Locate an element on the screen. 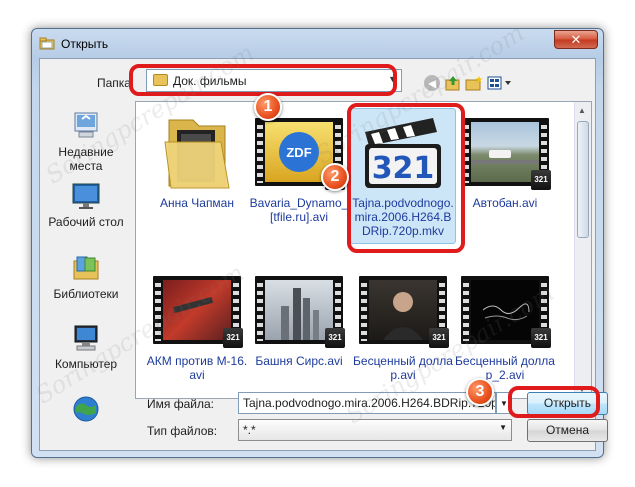 The image size is (635, 487). desktop-icon is located at coordinates (86, 196).